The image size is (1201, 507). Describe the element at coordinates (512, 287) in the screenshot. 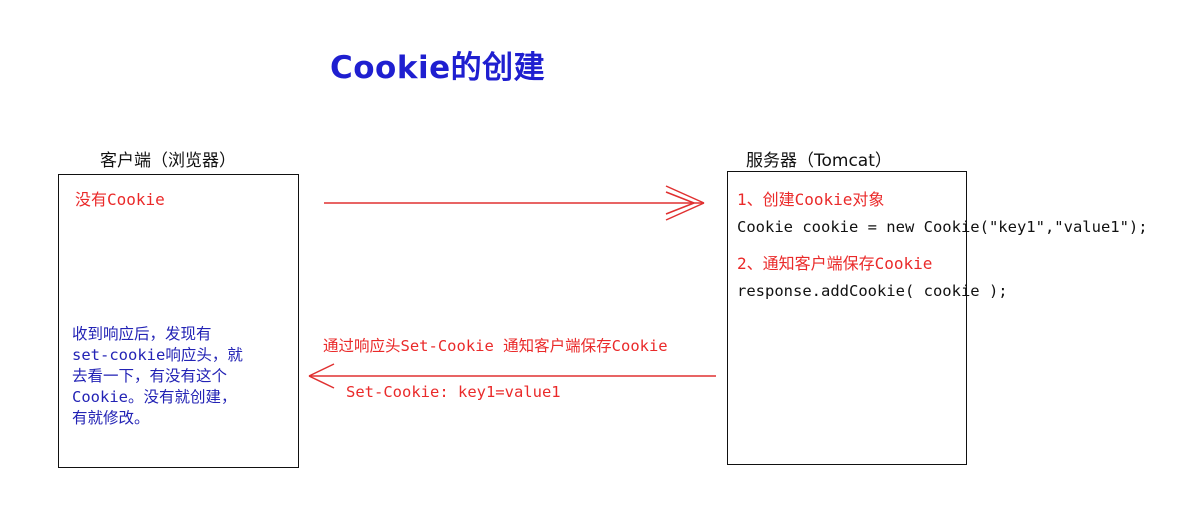

I see `arrows-layer` at that location.